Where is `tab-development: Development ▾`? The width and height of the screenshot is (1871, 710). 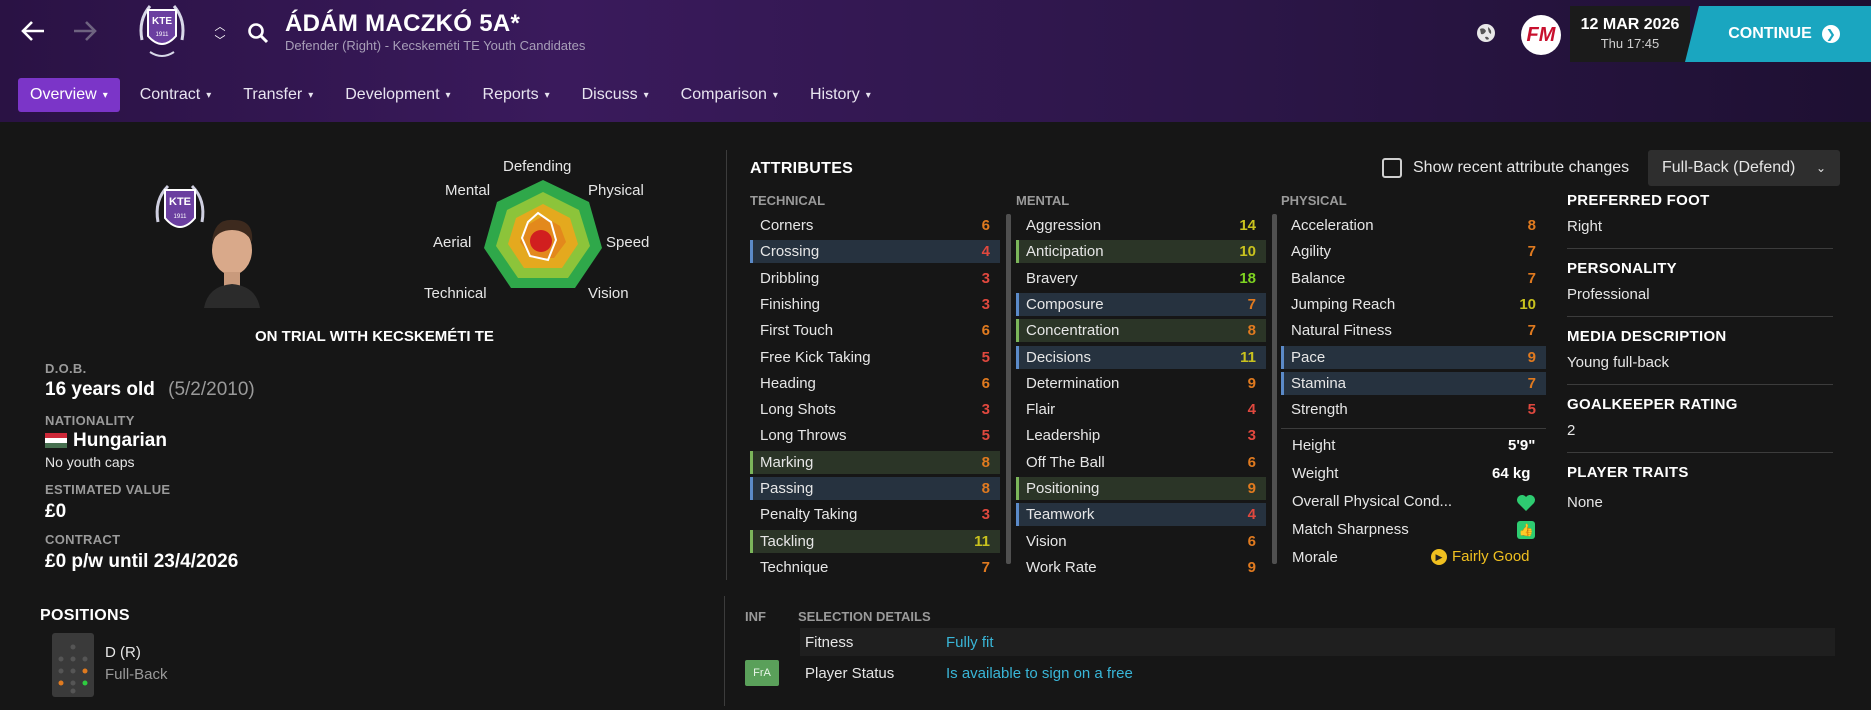
tab-development: Development ▾ is located at coordinates (397, 95).